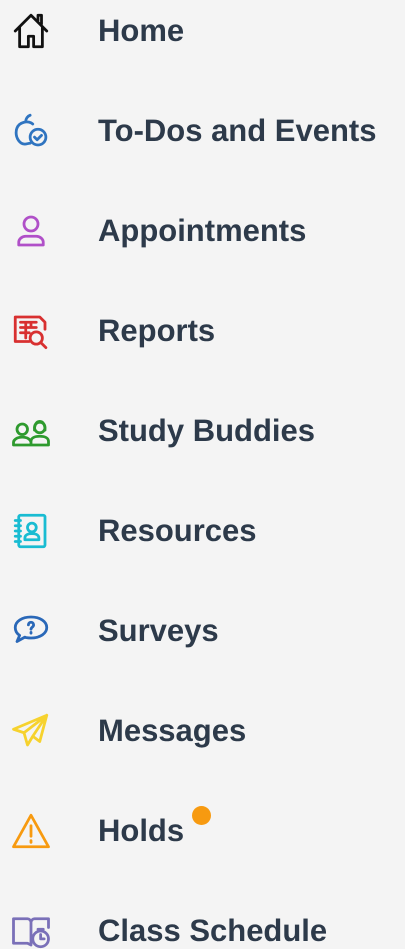  Describe the element at coordinates (172, 731) in the screenshot. I see `nav-menu-item: Messages` at that location.